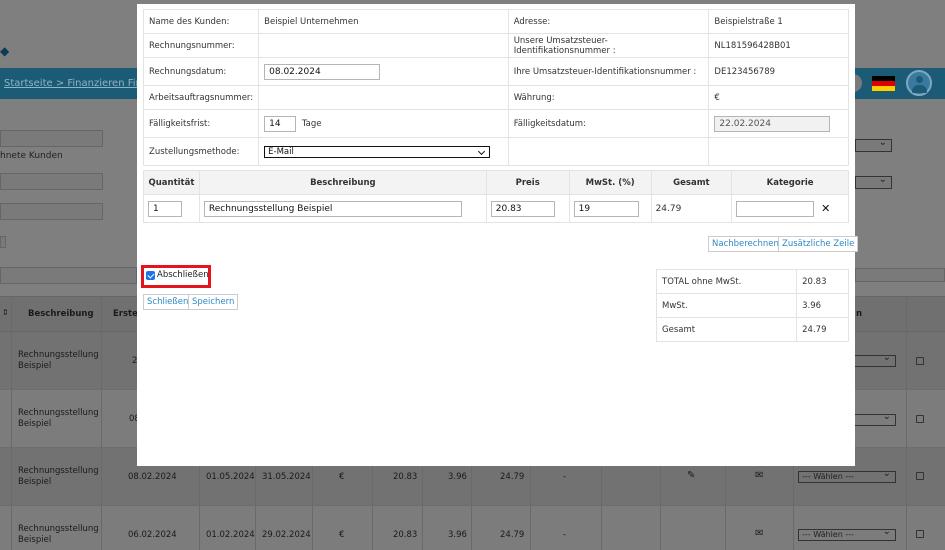 The image size is (945, 550). I want to click on cell-leistung-von: 01.02.2024, so click(230, 535).